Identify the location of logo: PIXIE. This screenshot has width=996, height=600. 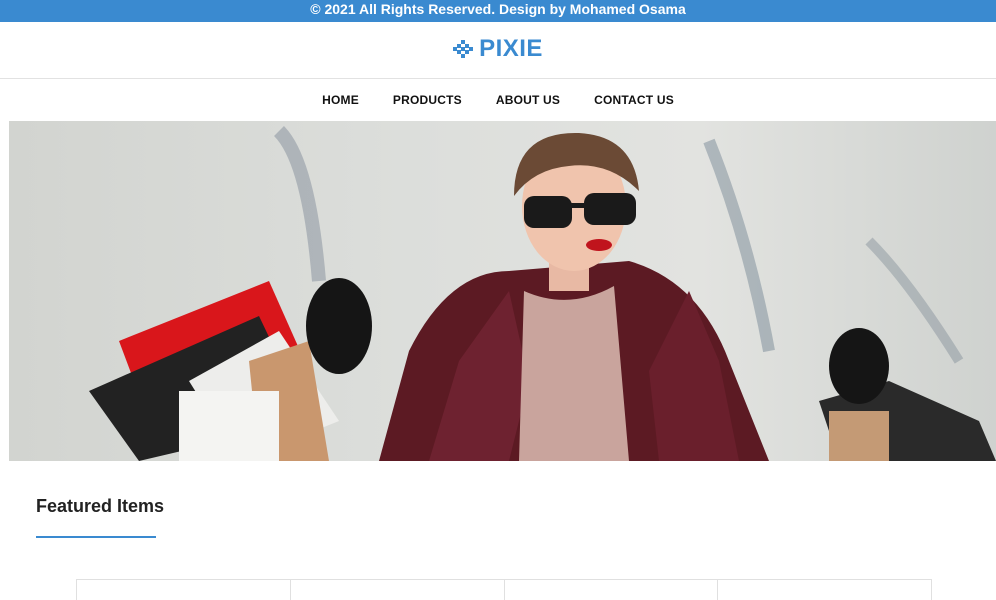
(498, 49).